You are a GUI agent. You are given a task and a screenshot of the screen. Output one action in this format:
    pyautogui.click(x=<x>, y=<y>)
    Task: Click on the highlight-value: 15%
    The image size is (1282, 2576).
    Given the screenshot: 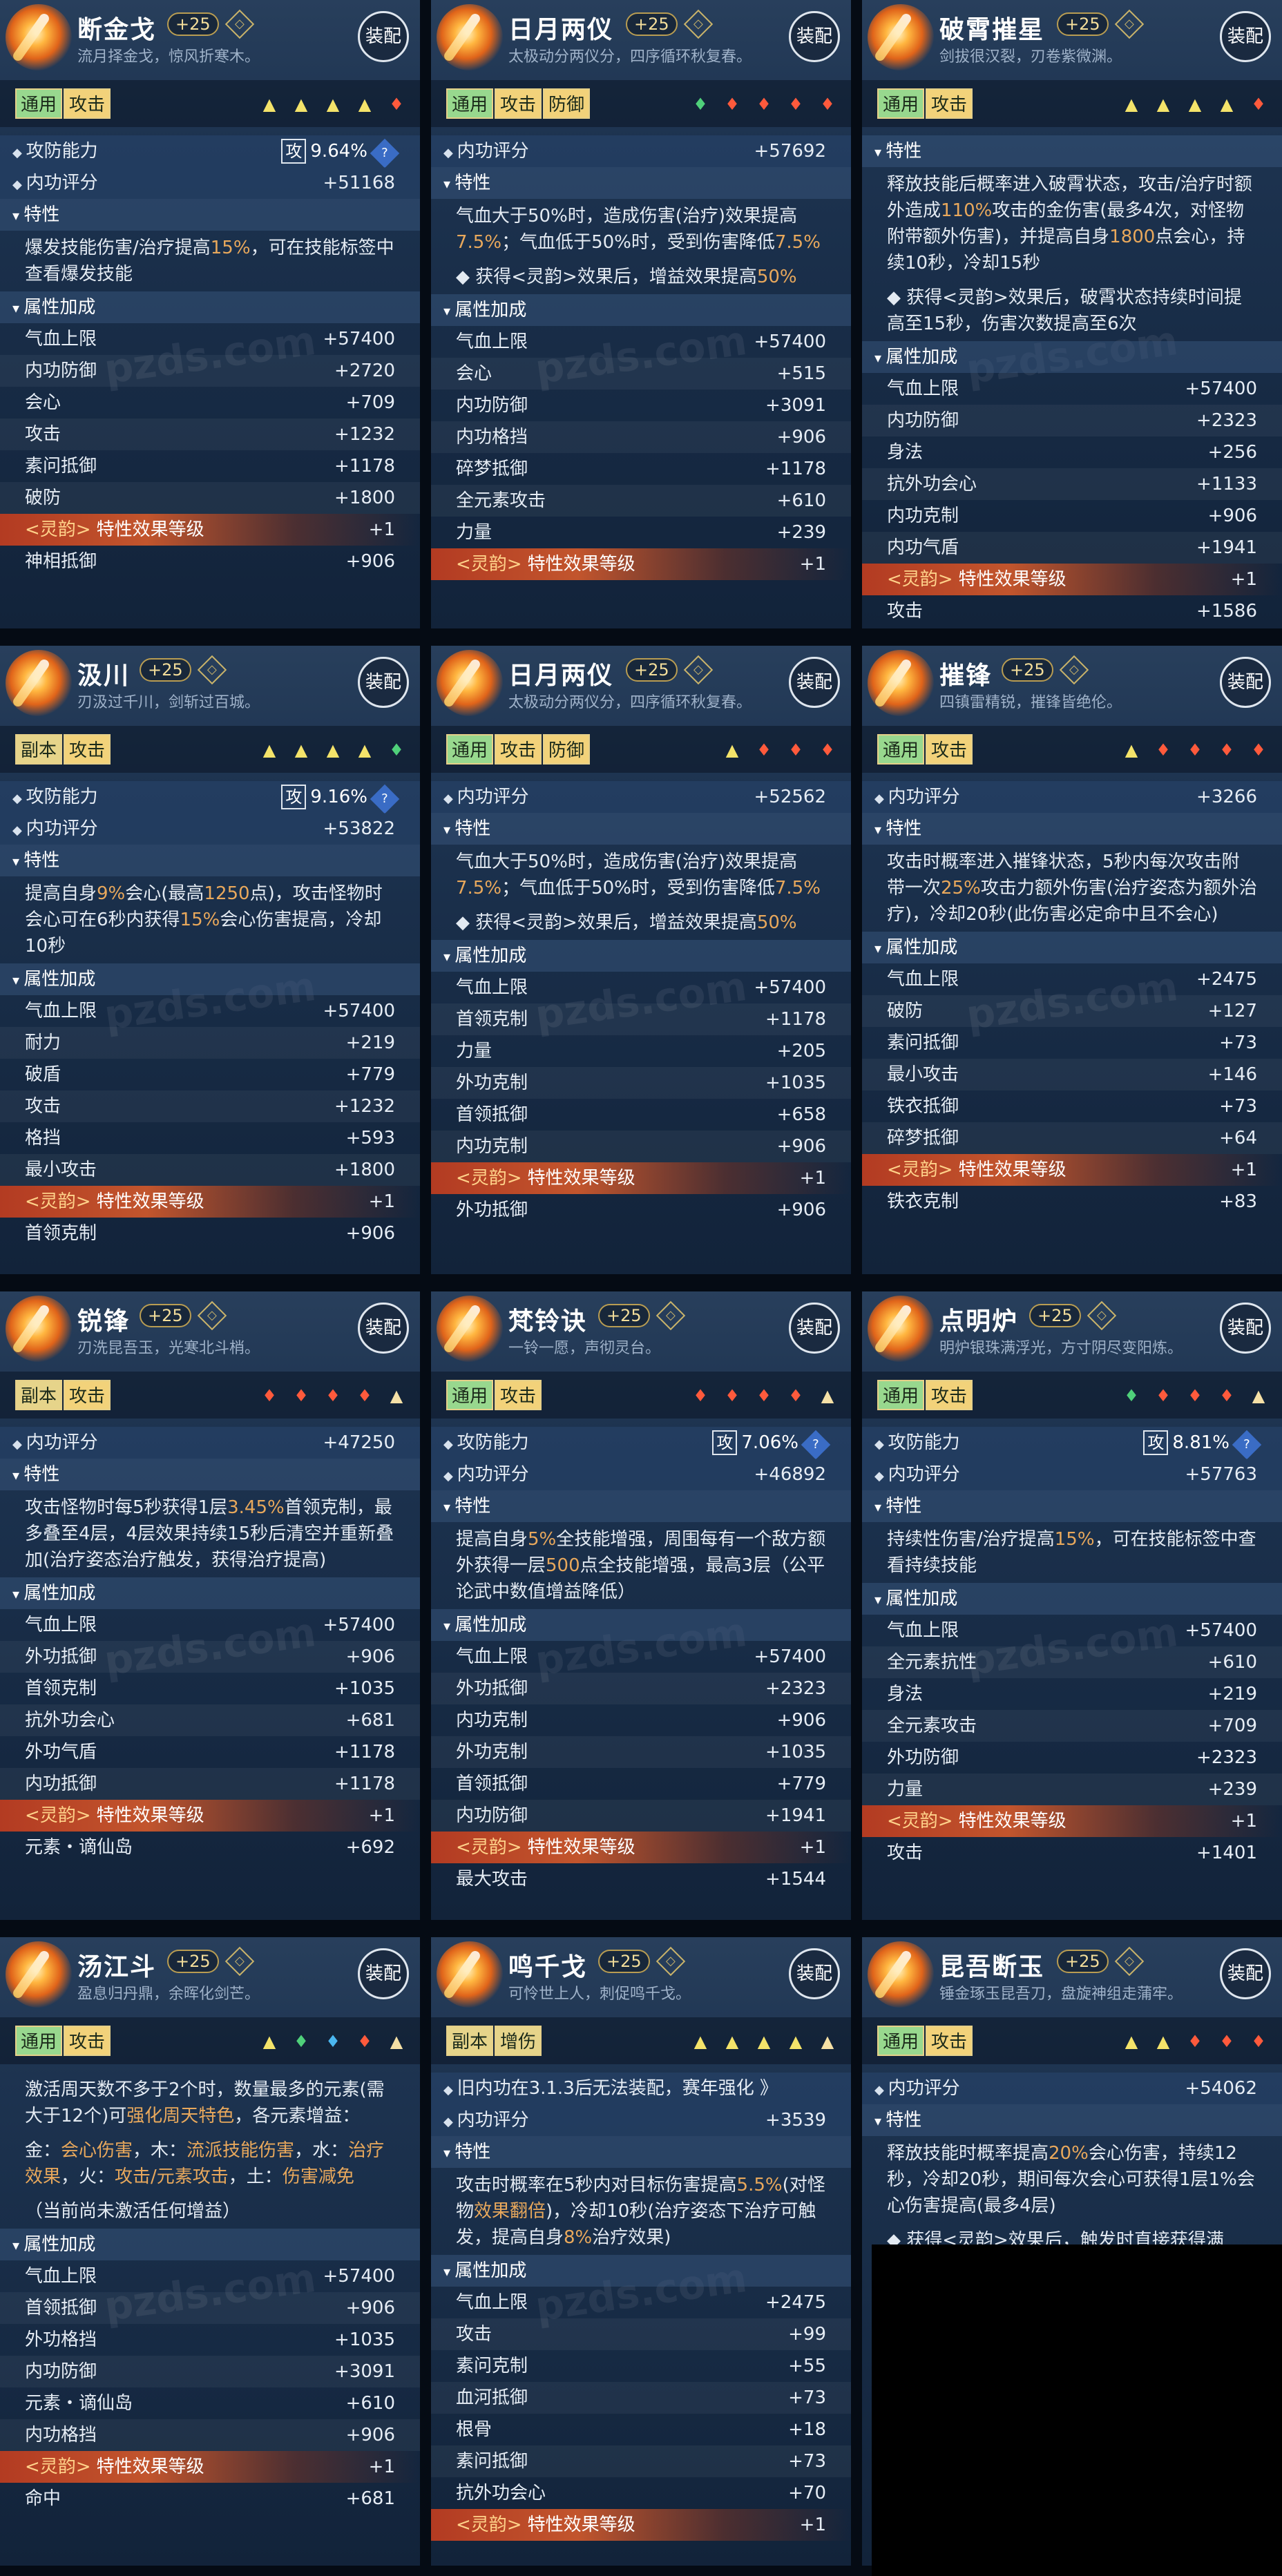 What is the action you would take?
    pyautogui.click(x=1074, y=1539)
    